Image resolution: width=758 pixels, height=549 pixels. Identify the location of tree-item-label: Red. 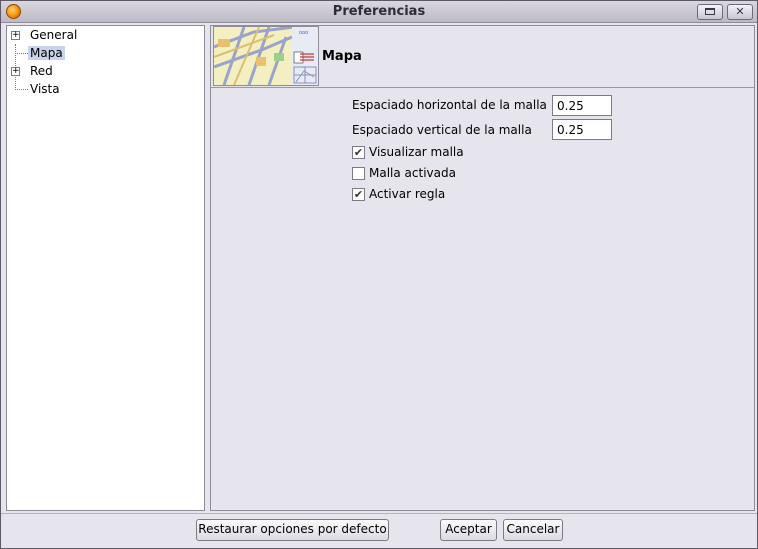
(41, 71).